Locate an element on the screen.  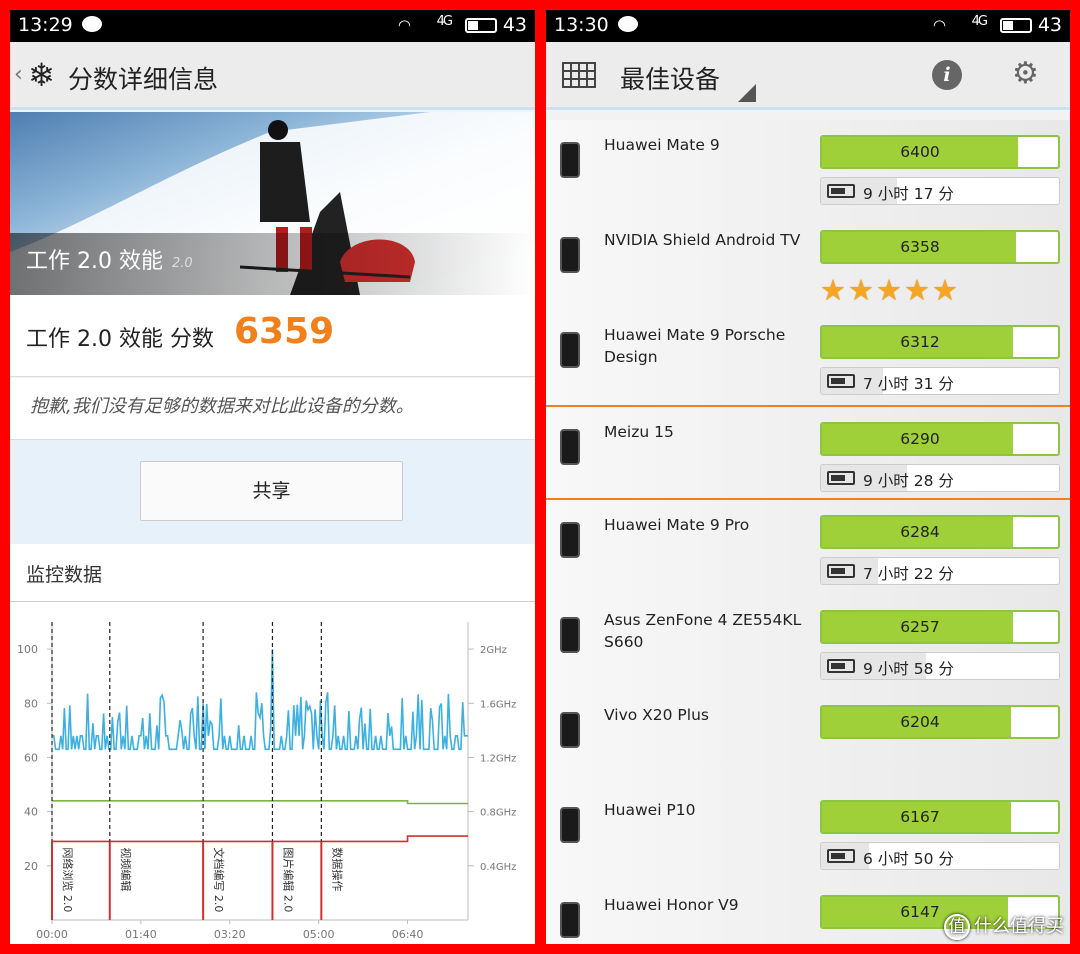
battery-life-bar: 9 小时 28 分 is located at coordinates (940, 478).